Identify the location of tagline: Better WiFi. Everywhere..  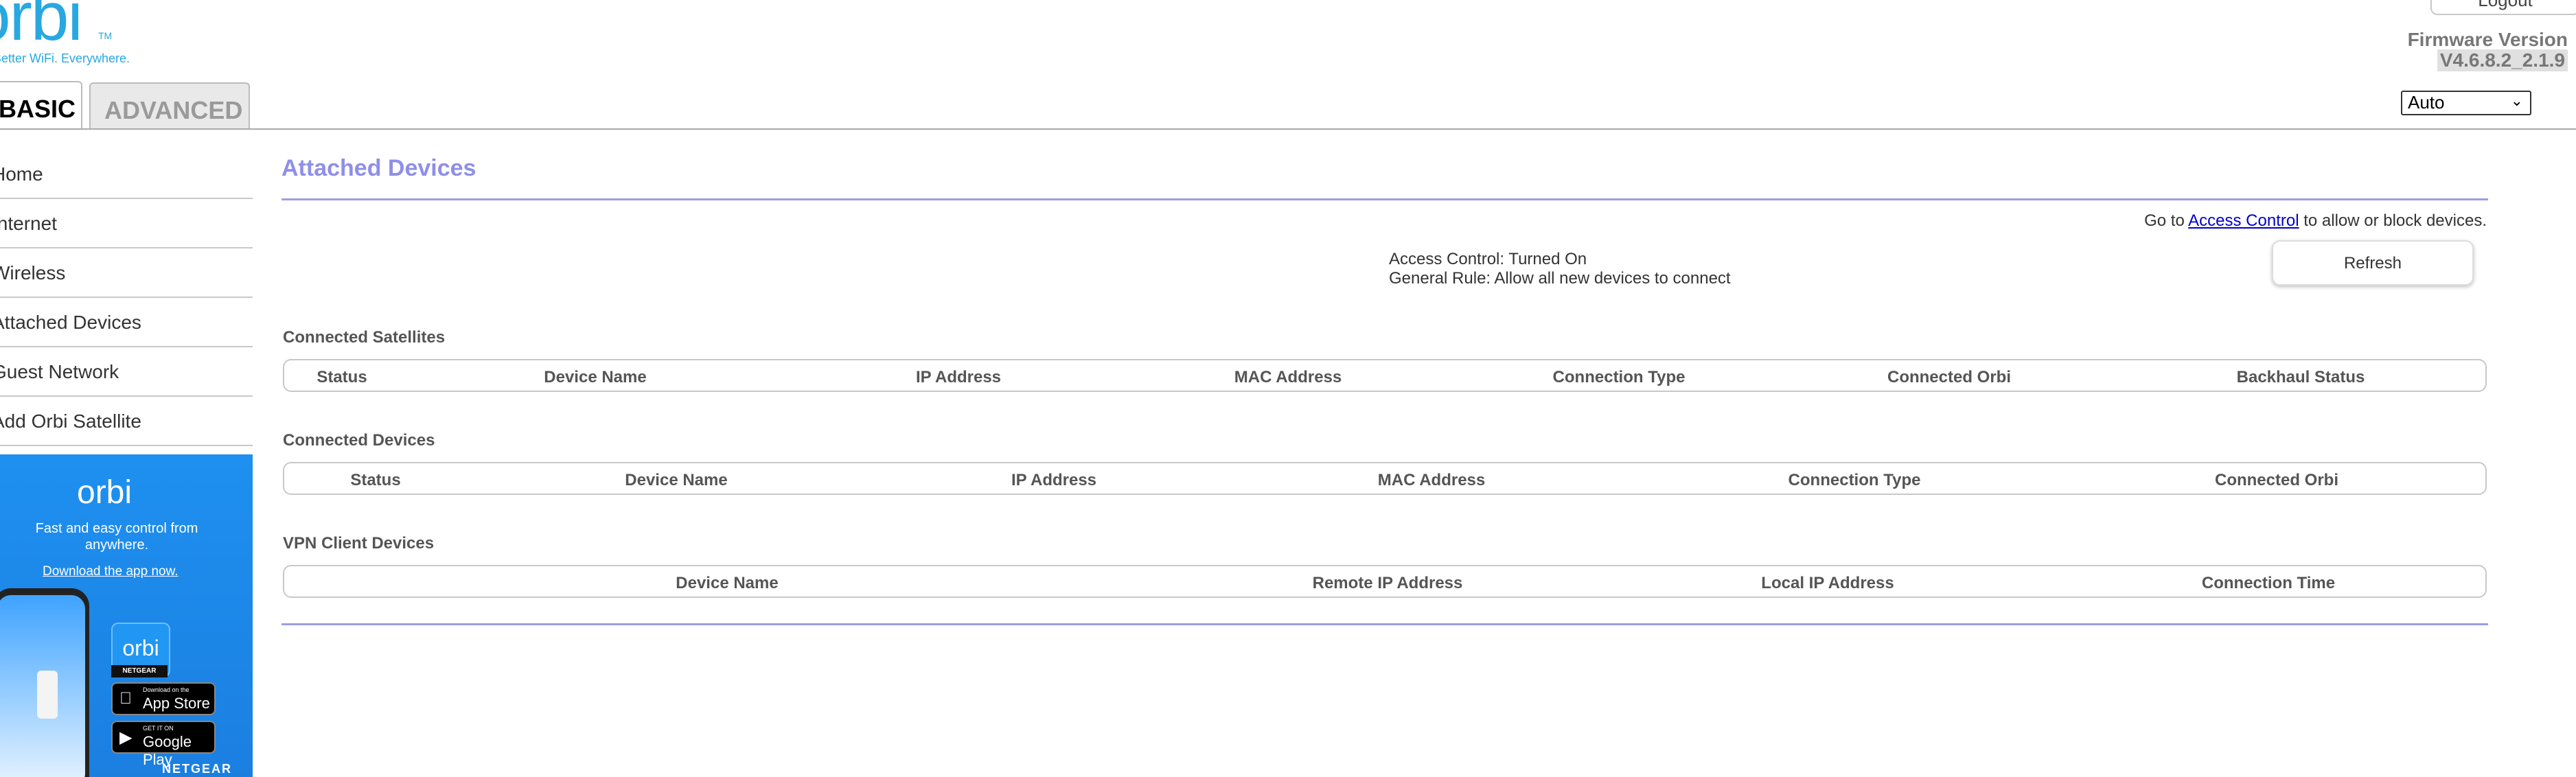
(65, 58).